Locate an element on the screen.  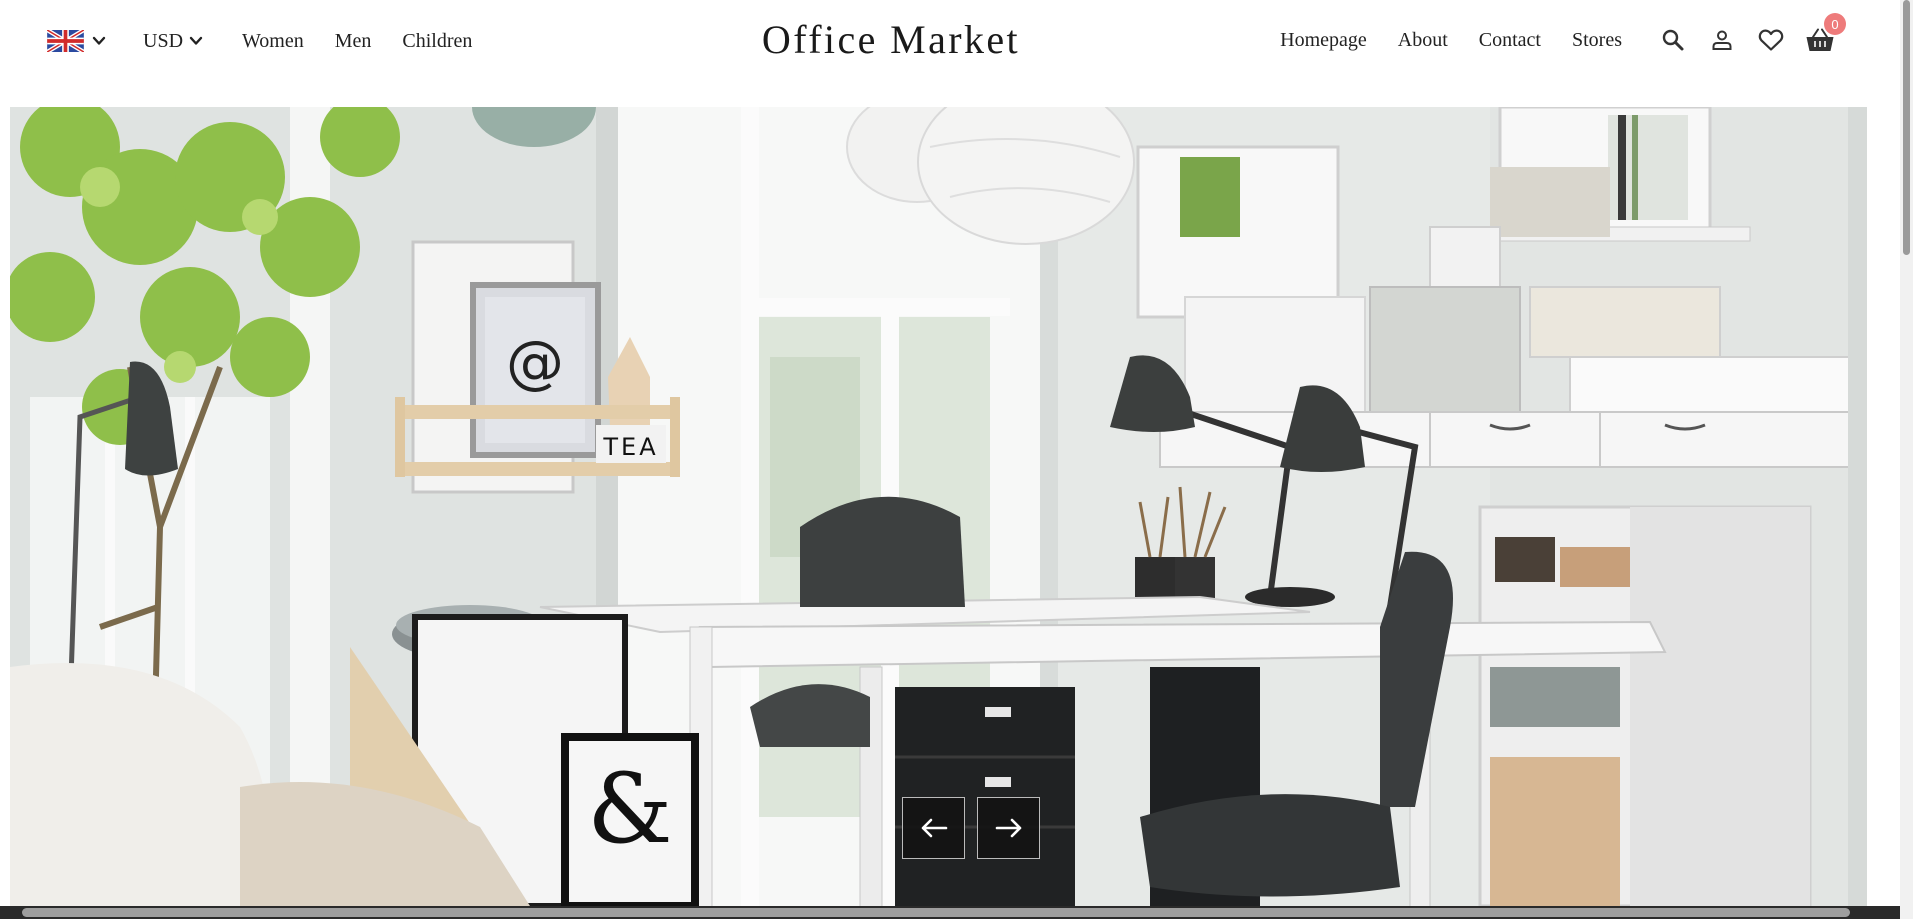
main-nav: Homepage About Contact Stores is located at coordinates (1435, 40).